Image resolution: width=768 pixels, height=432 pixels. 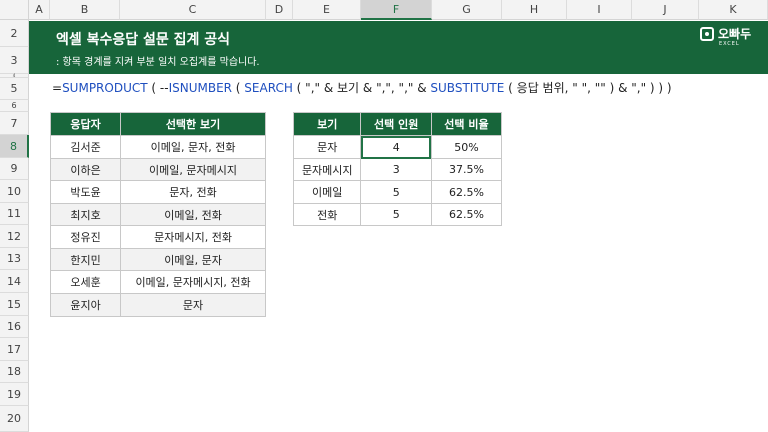 I want to click on respondent-cell: 이하은, so click(x=85, y=169).